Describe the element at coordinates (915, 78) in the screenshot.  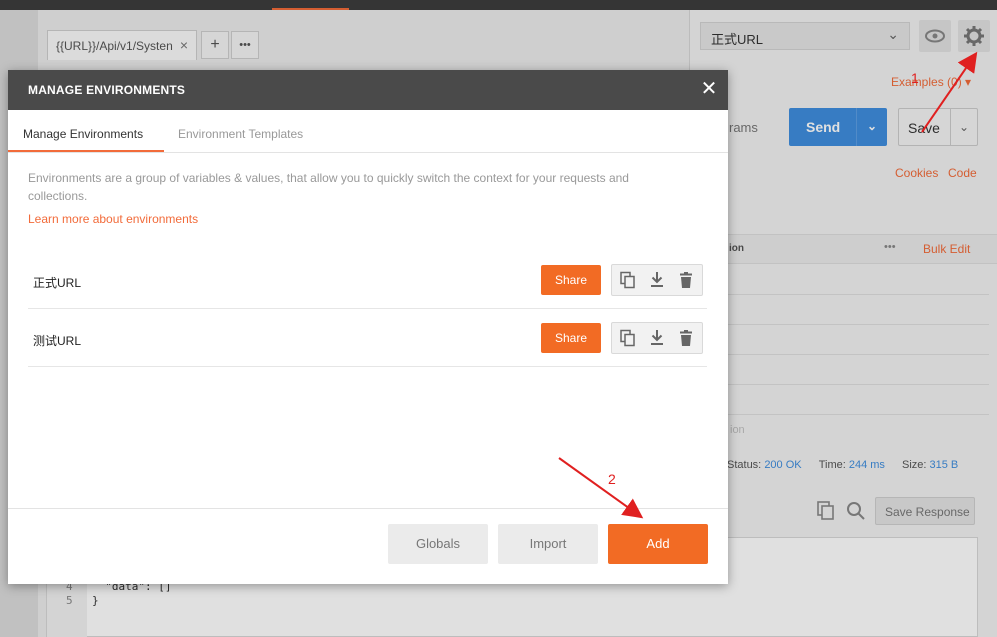
I see `annotation-step-1: 1` at that location.